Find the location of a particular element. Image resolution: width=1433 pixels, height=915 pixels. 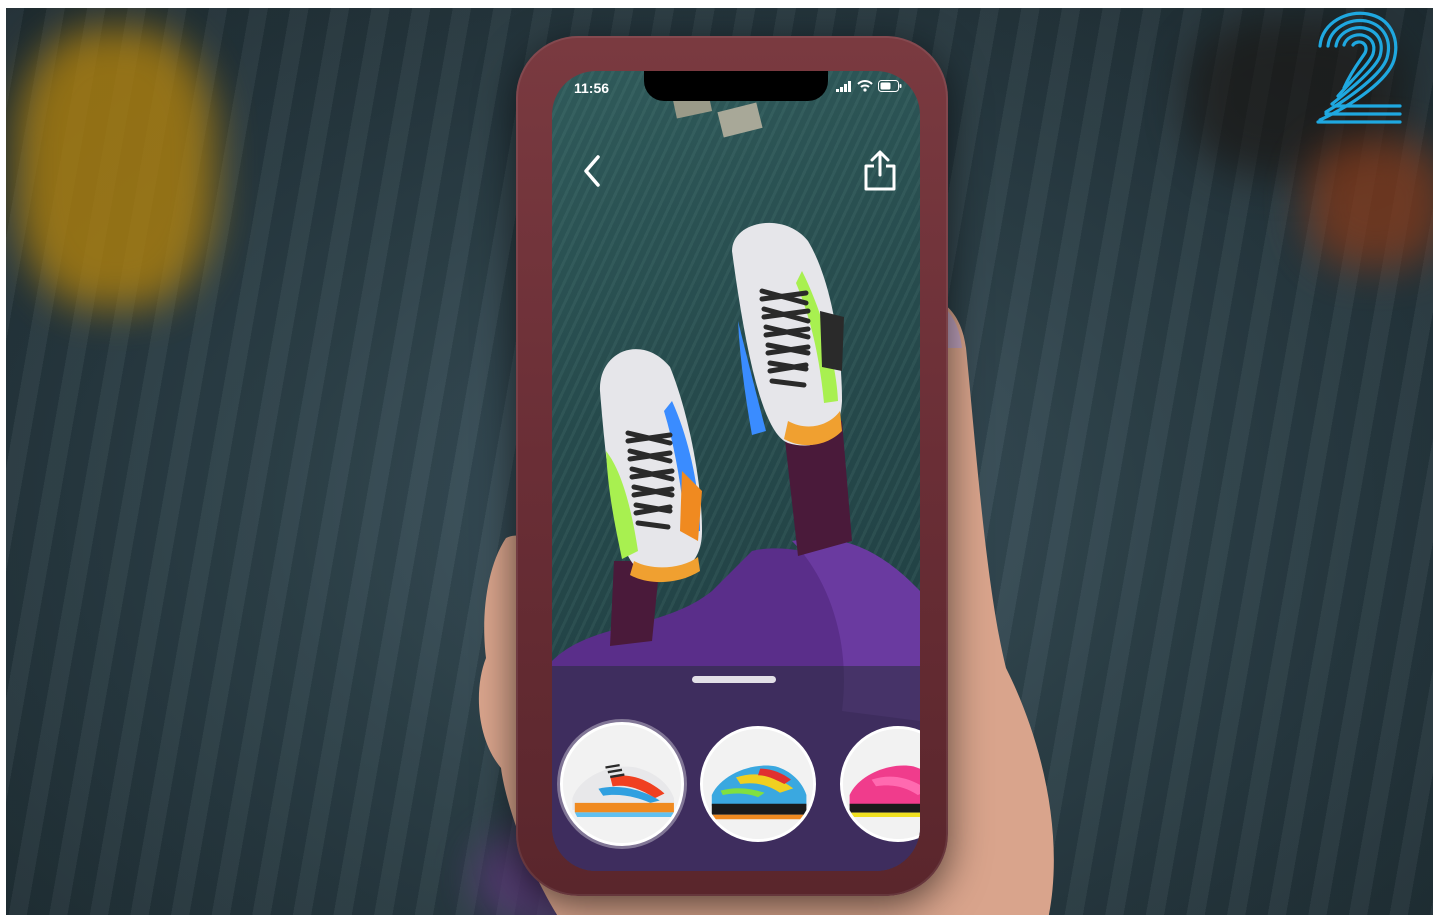

battery-icon is located at coordinates (890, 86).